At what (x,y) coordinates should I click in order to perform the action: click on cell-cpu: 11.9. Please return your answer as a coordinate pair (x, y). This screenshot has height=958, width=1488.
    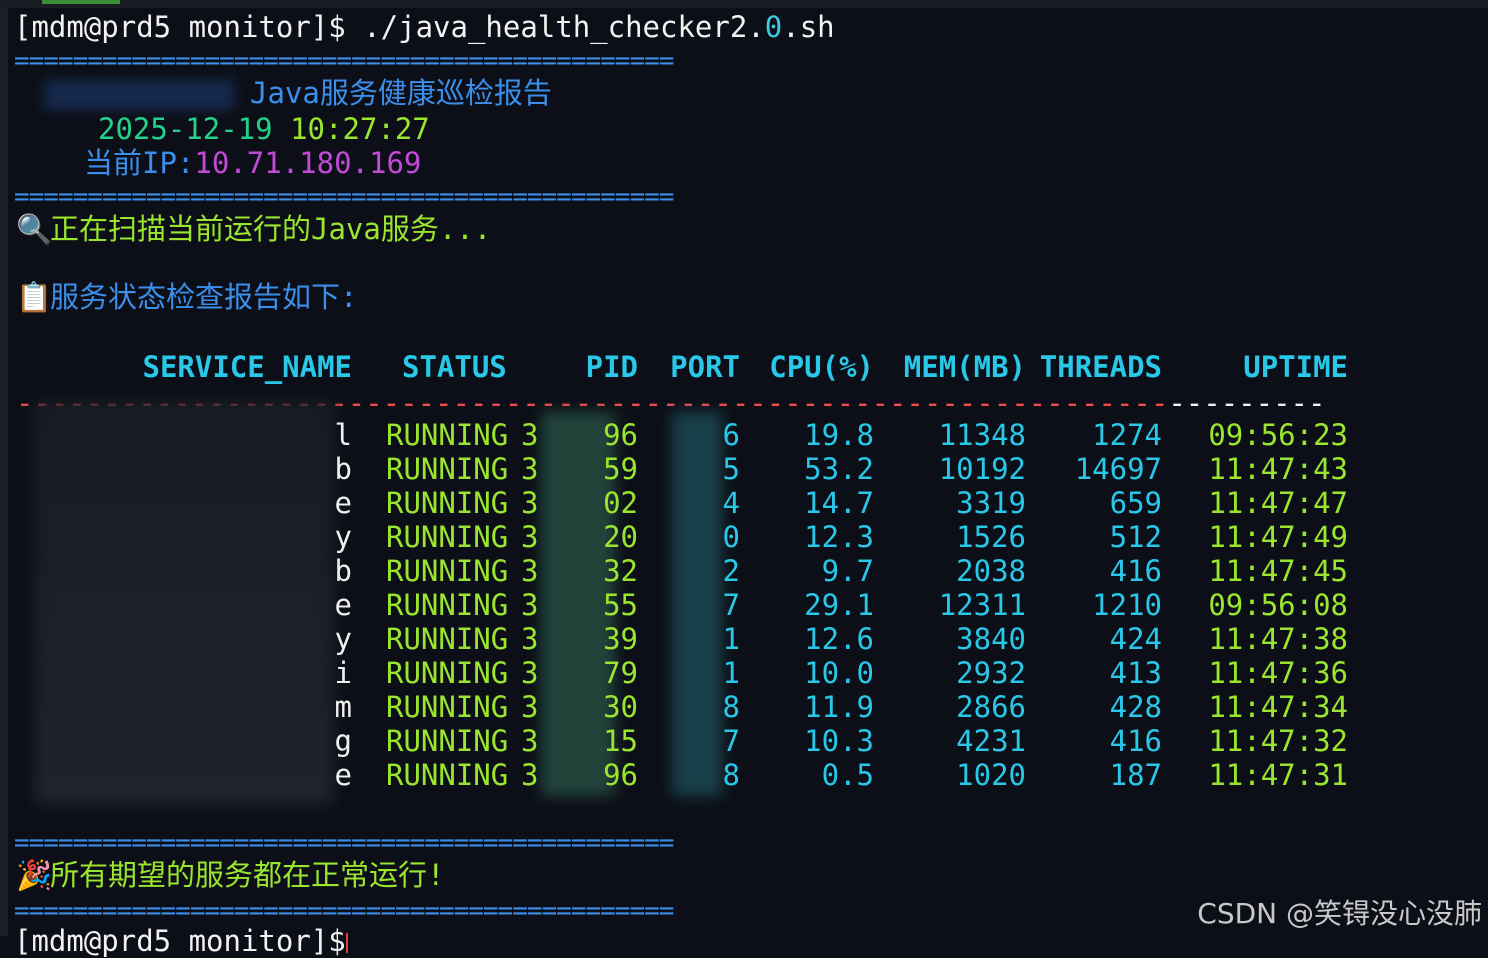
    Looking at the image, I should click on (839, 707).